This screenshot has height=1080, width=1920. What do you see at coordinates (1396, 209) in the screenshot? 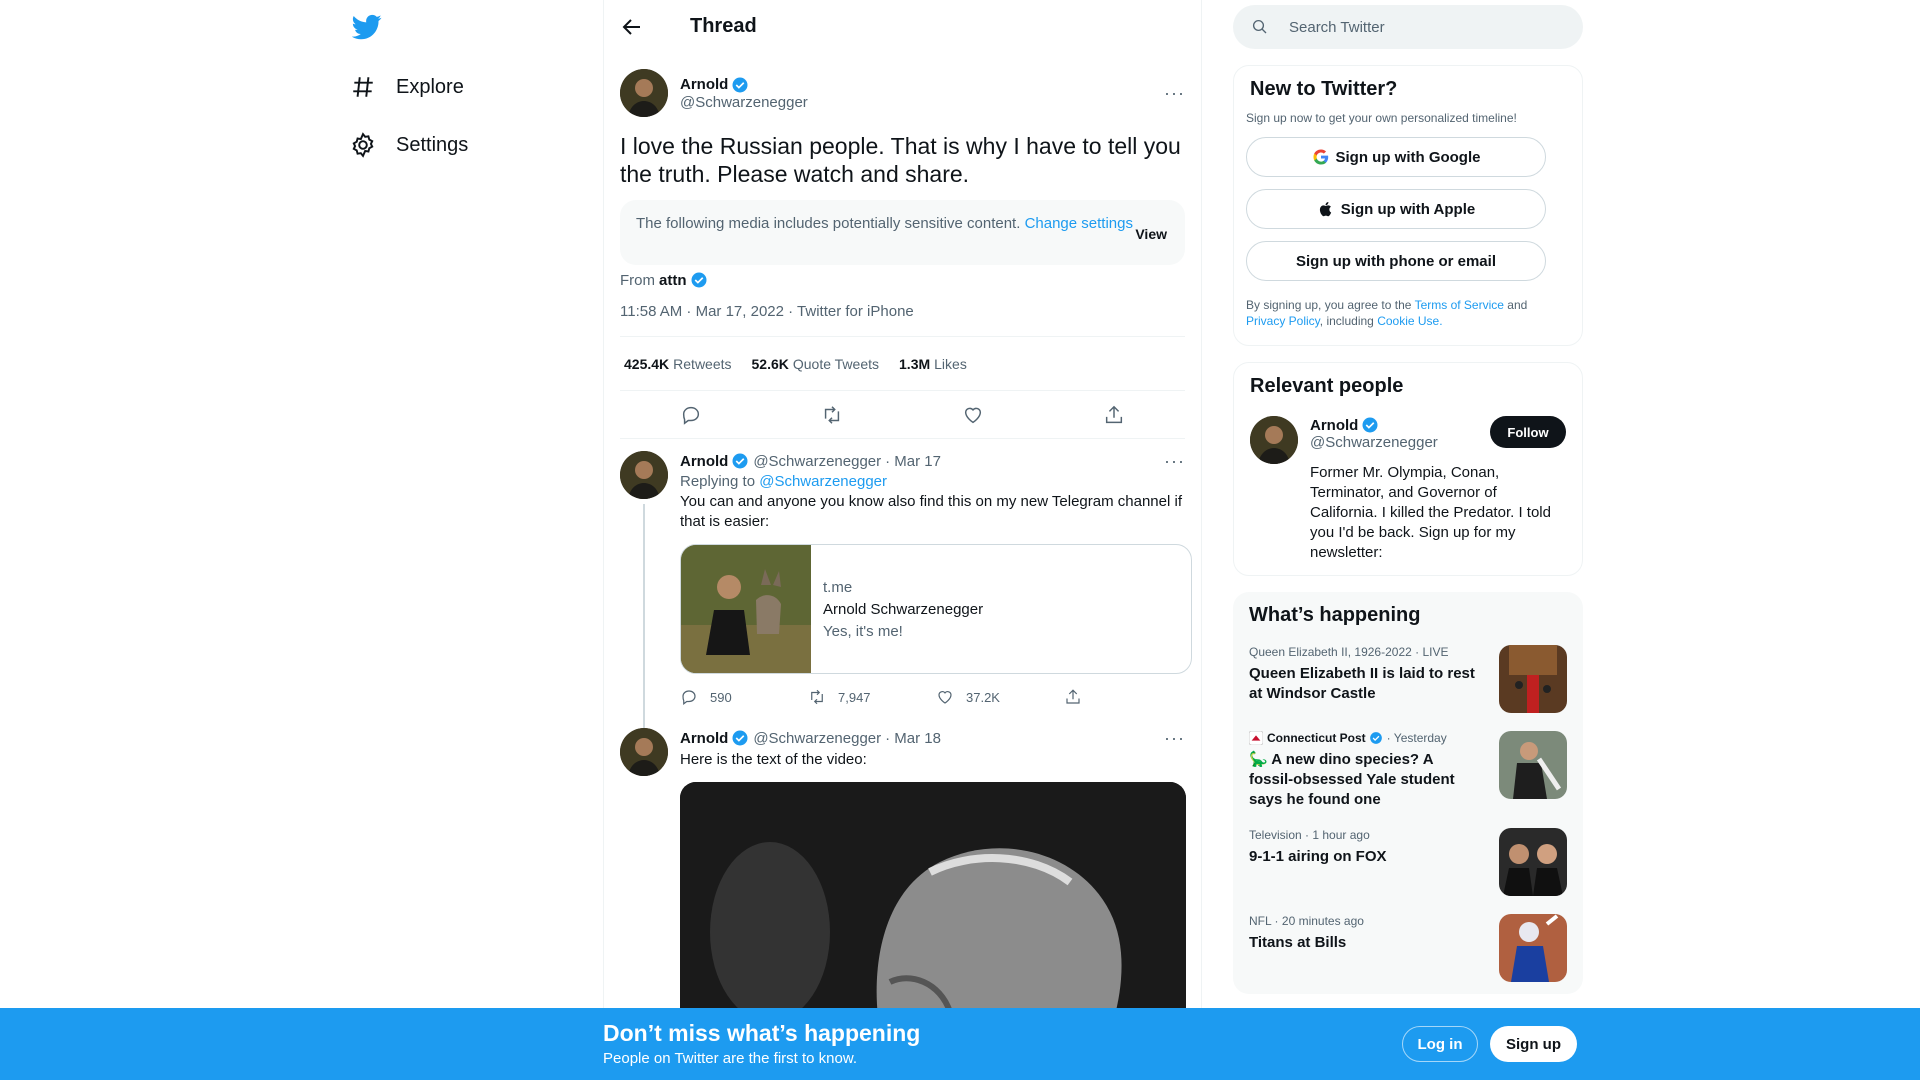
I see `signup-apple-button: Sign up with Apple` at bounding box center [1396, 209].